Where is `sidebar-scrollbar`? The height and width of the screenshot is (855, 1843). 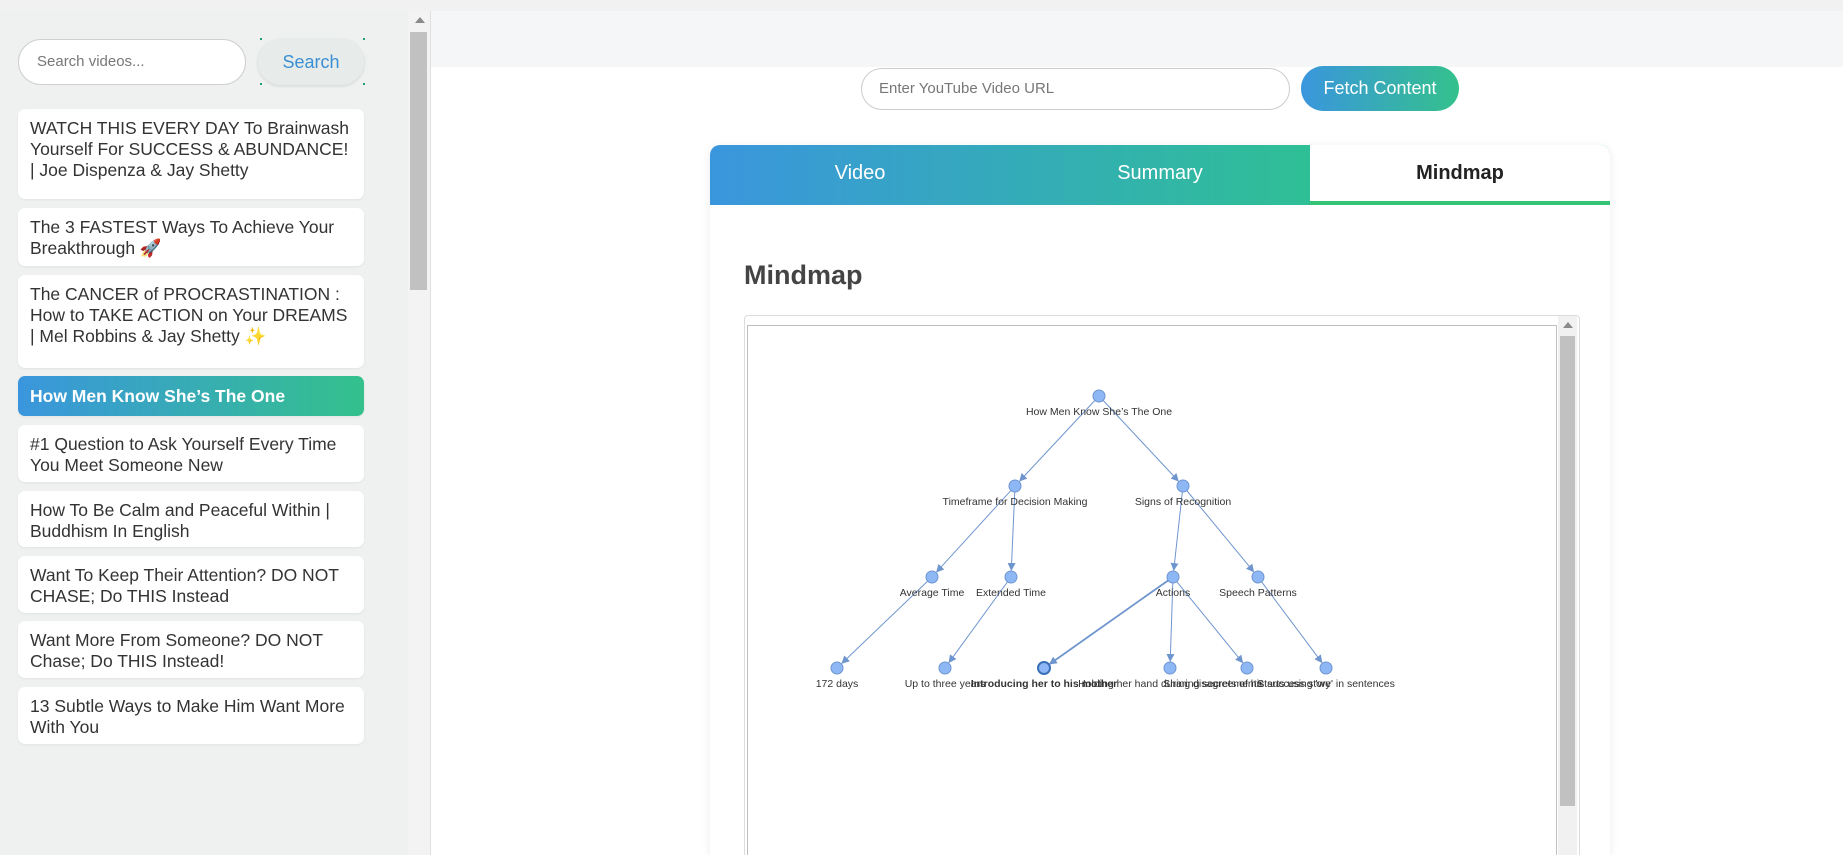 sidebar-scrollbar is located at coordinates (419, 433).